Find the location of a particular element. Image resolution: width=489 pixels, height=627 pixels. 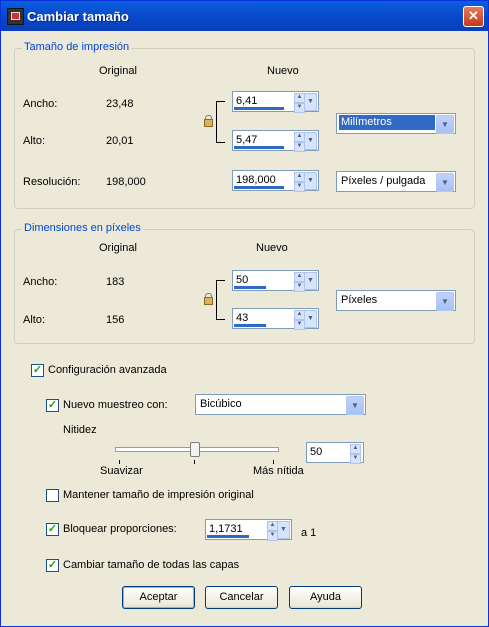

pixel-width-label: Ancho: is located at coordinates (40, 282).